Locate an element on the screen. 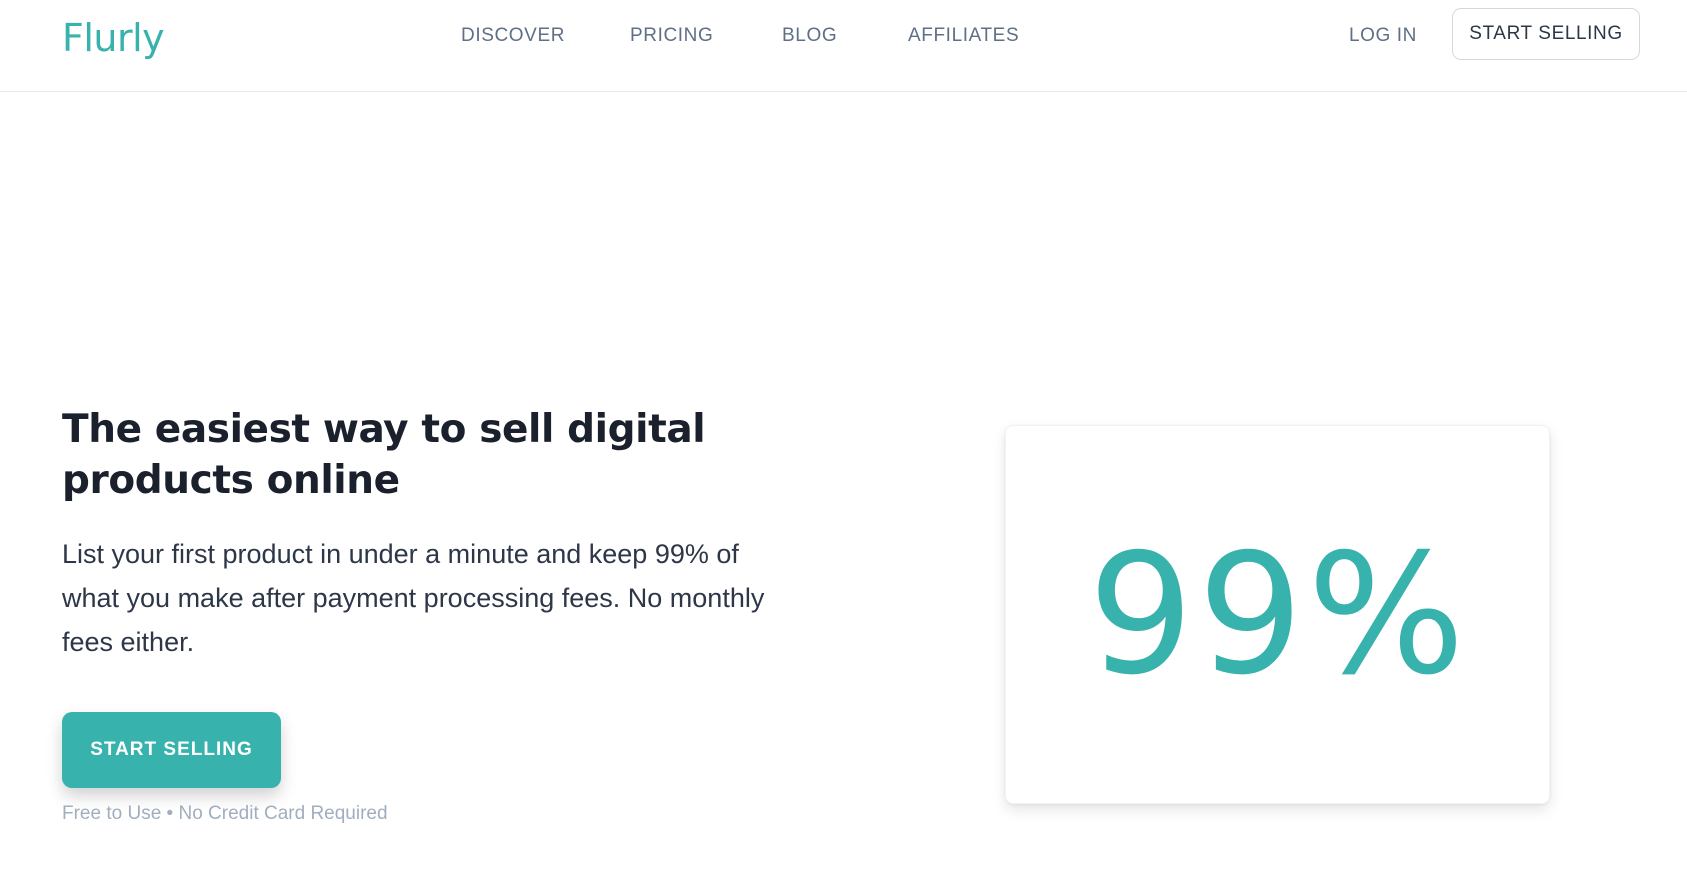  header-start-selling-button: START SELLING is located at coordinates (1546, 34).